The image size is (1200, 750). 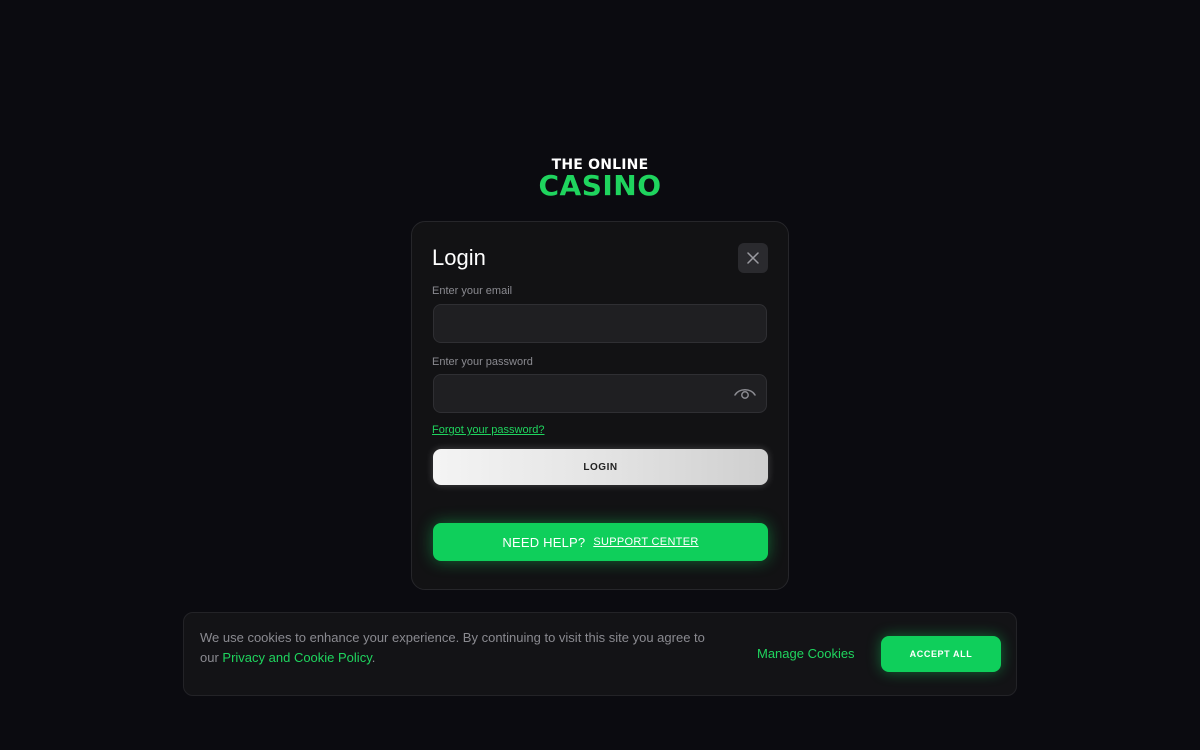 I want to click on login-button: LOGIN, so click(x=600, y=467).